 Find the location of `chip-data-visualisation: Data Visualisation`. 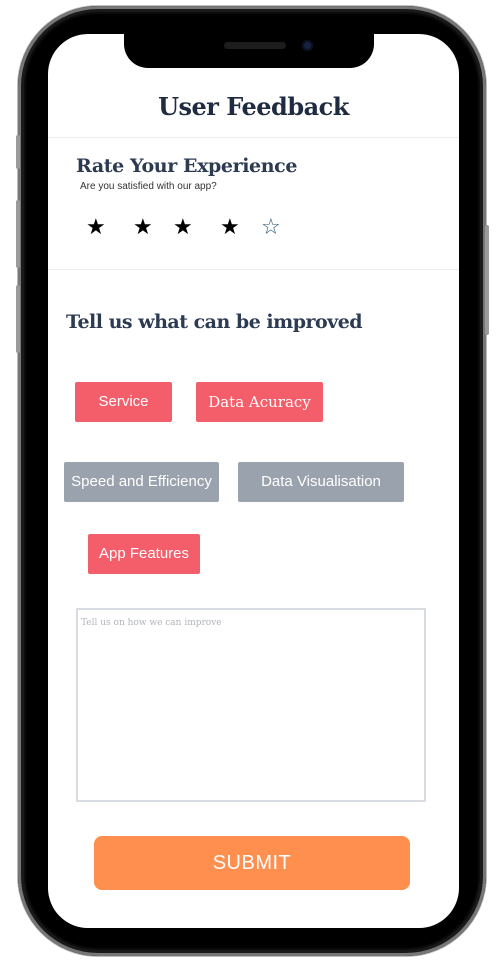

chip-data-visualisation: Data Visualisation is located at coordinates (321, 482).